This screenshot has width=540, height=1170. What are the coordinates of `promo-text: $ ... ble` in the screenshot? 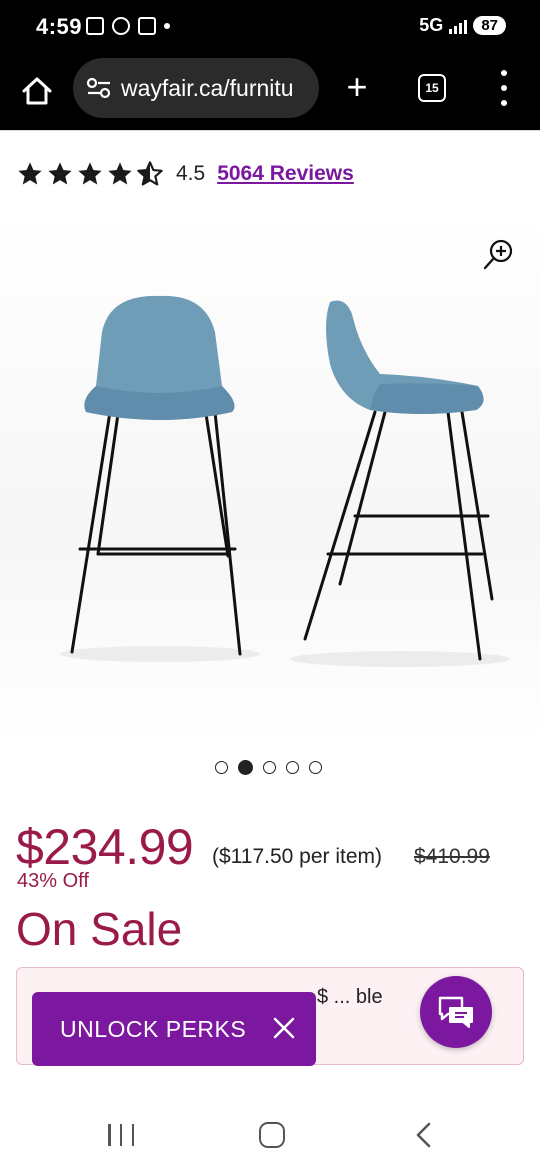 It's located at (350, 997).